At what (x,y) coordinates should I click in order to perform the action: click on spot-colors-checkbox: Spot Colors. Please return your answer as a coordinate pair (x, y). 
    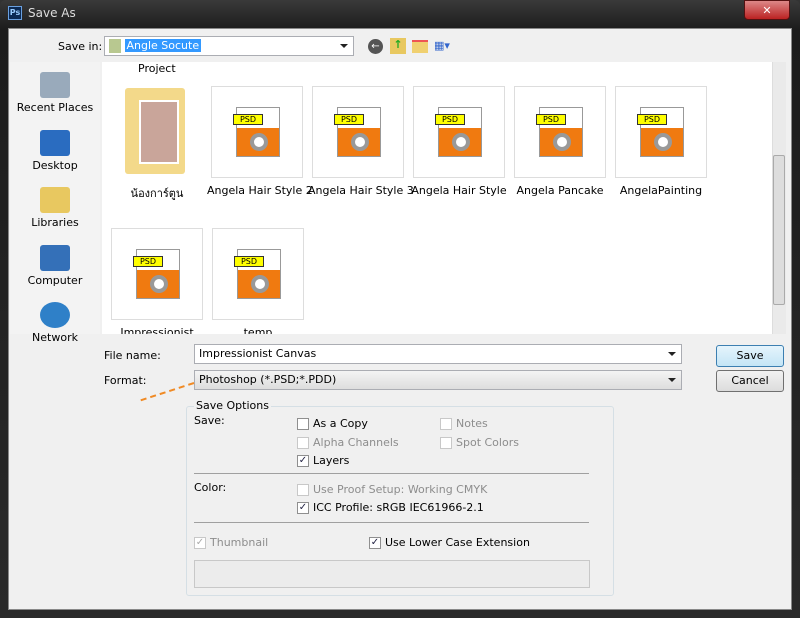
    Looking at the image, I should click on (479, 442).